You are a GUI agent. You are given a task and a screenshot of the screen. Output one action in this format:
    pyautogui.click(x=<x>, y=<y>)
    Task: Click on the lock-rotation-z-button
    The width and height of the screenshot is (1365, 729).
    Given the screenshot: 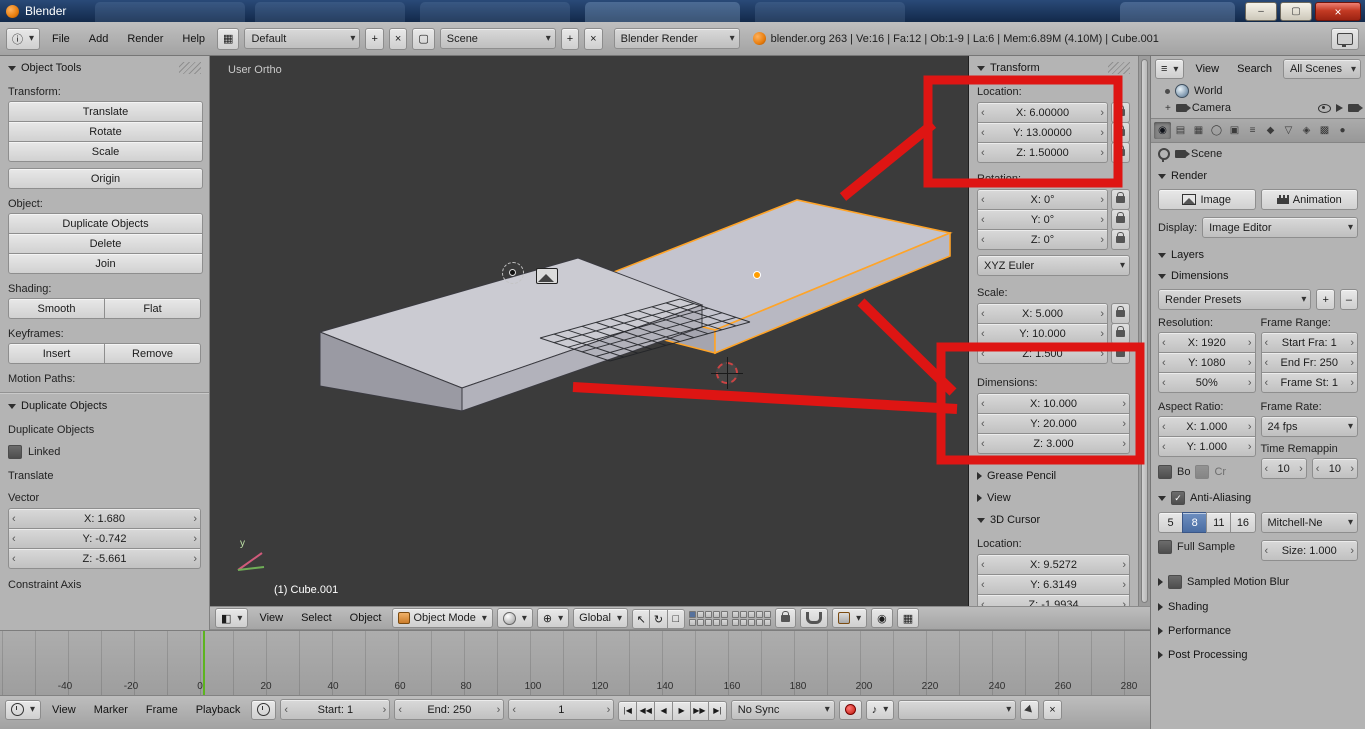 What is the action you would take?
    pyautogui.click(x=1120, y=239)
    